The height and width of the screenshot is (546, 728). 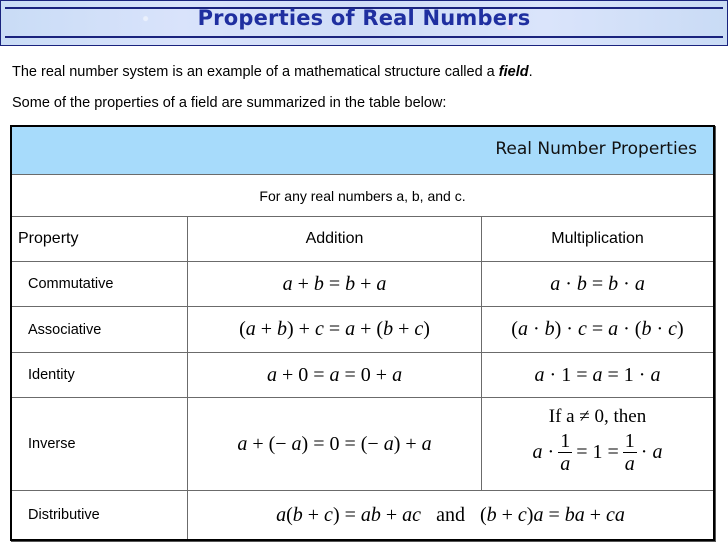 What do you see at coordinates (100, 515) in the screenshot?
I see `property-name: Distributive` at bounding box center [100, 515].